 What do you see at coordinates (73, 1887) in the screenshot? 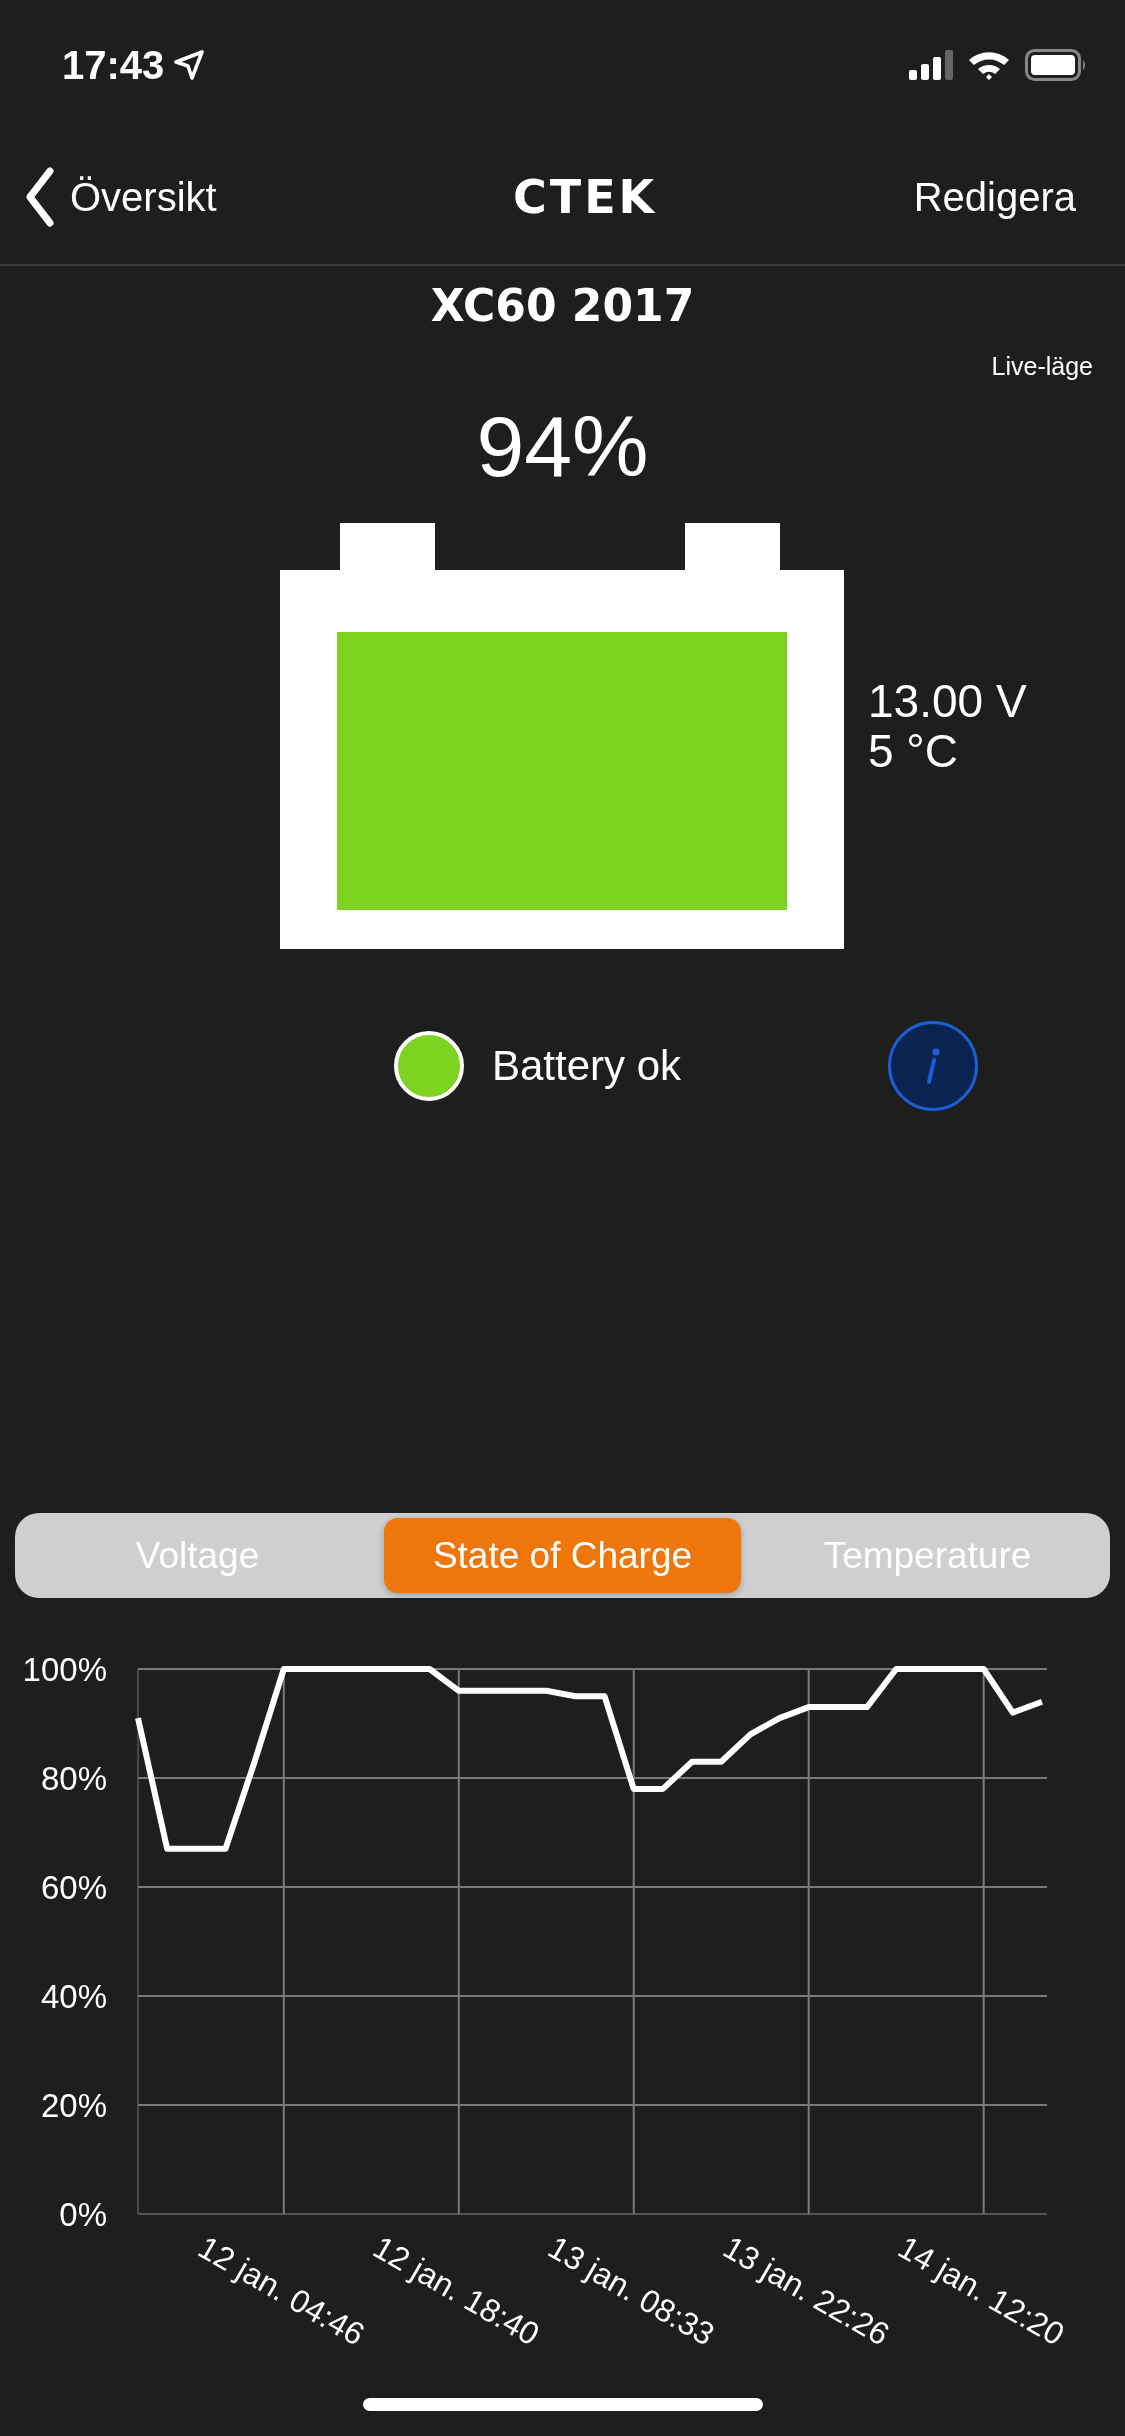
I see `y-axis-label: 60%` at bounding box center [73, 1887].